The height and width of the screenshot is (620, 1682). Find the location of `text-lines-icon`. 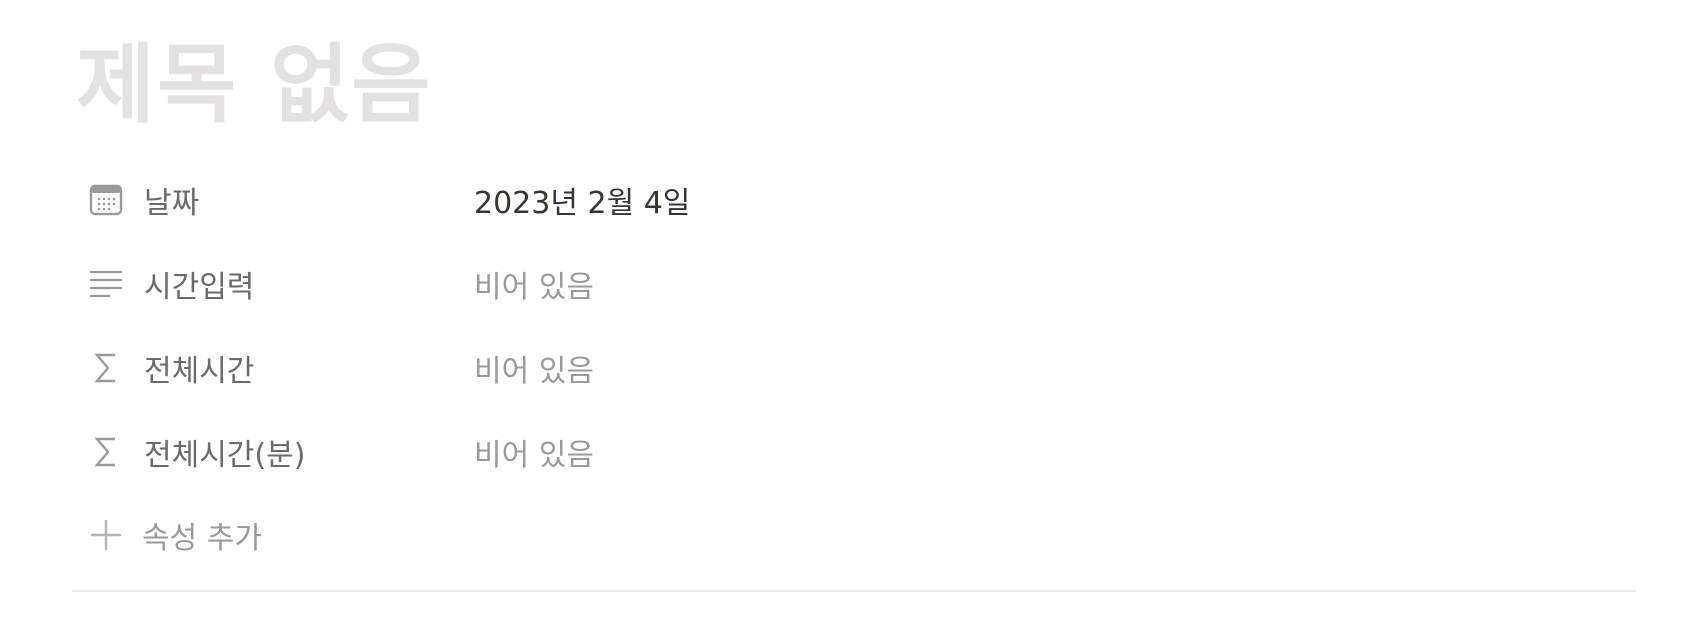

text-lines-icon is located at coordinates (106, 284).